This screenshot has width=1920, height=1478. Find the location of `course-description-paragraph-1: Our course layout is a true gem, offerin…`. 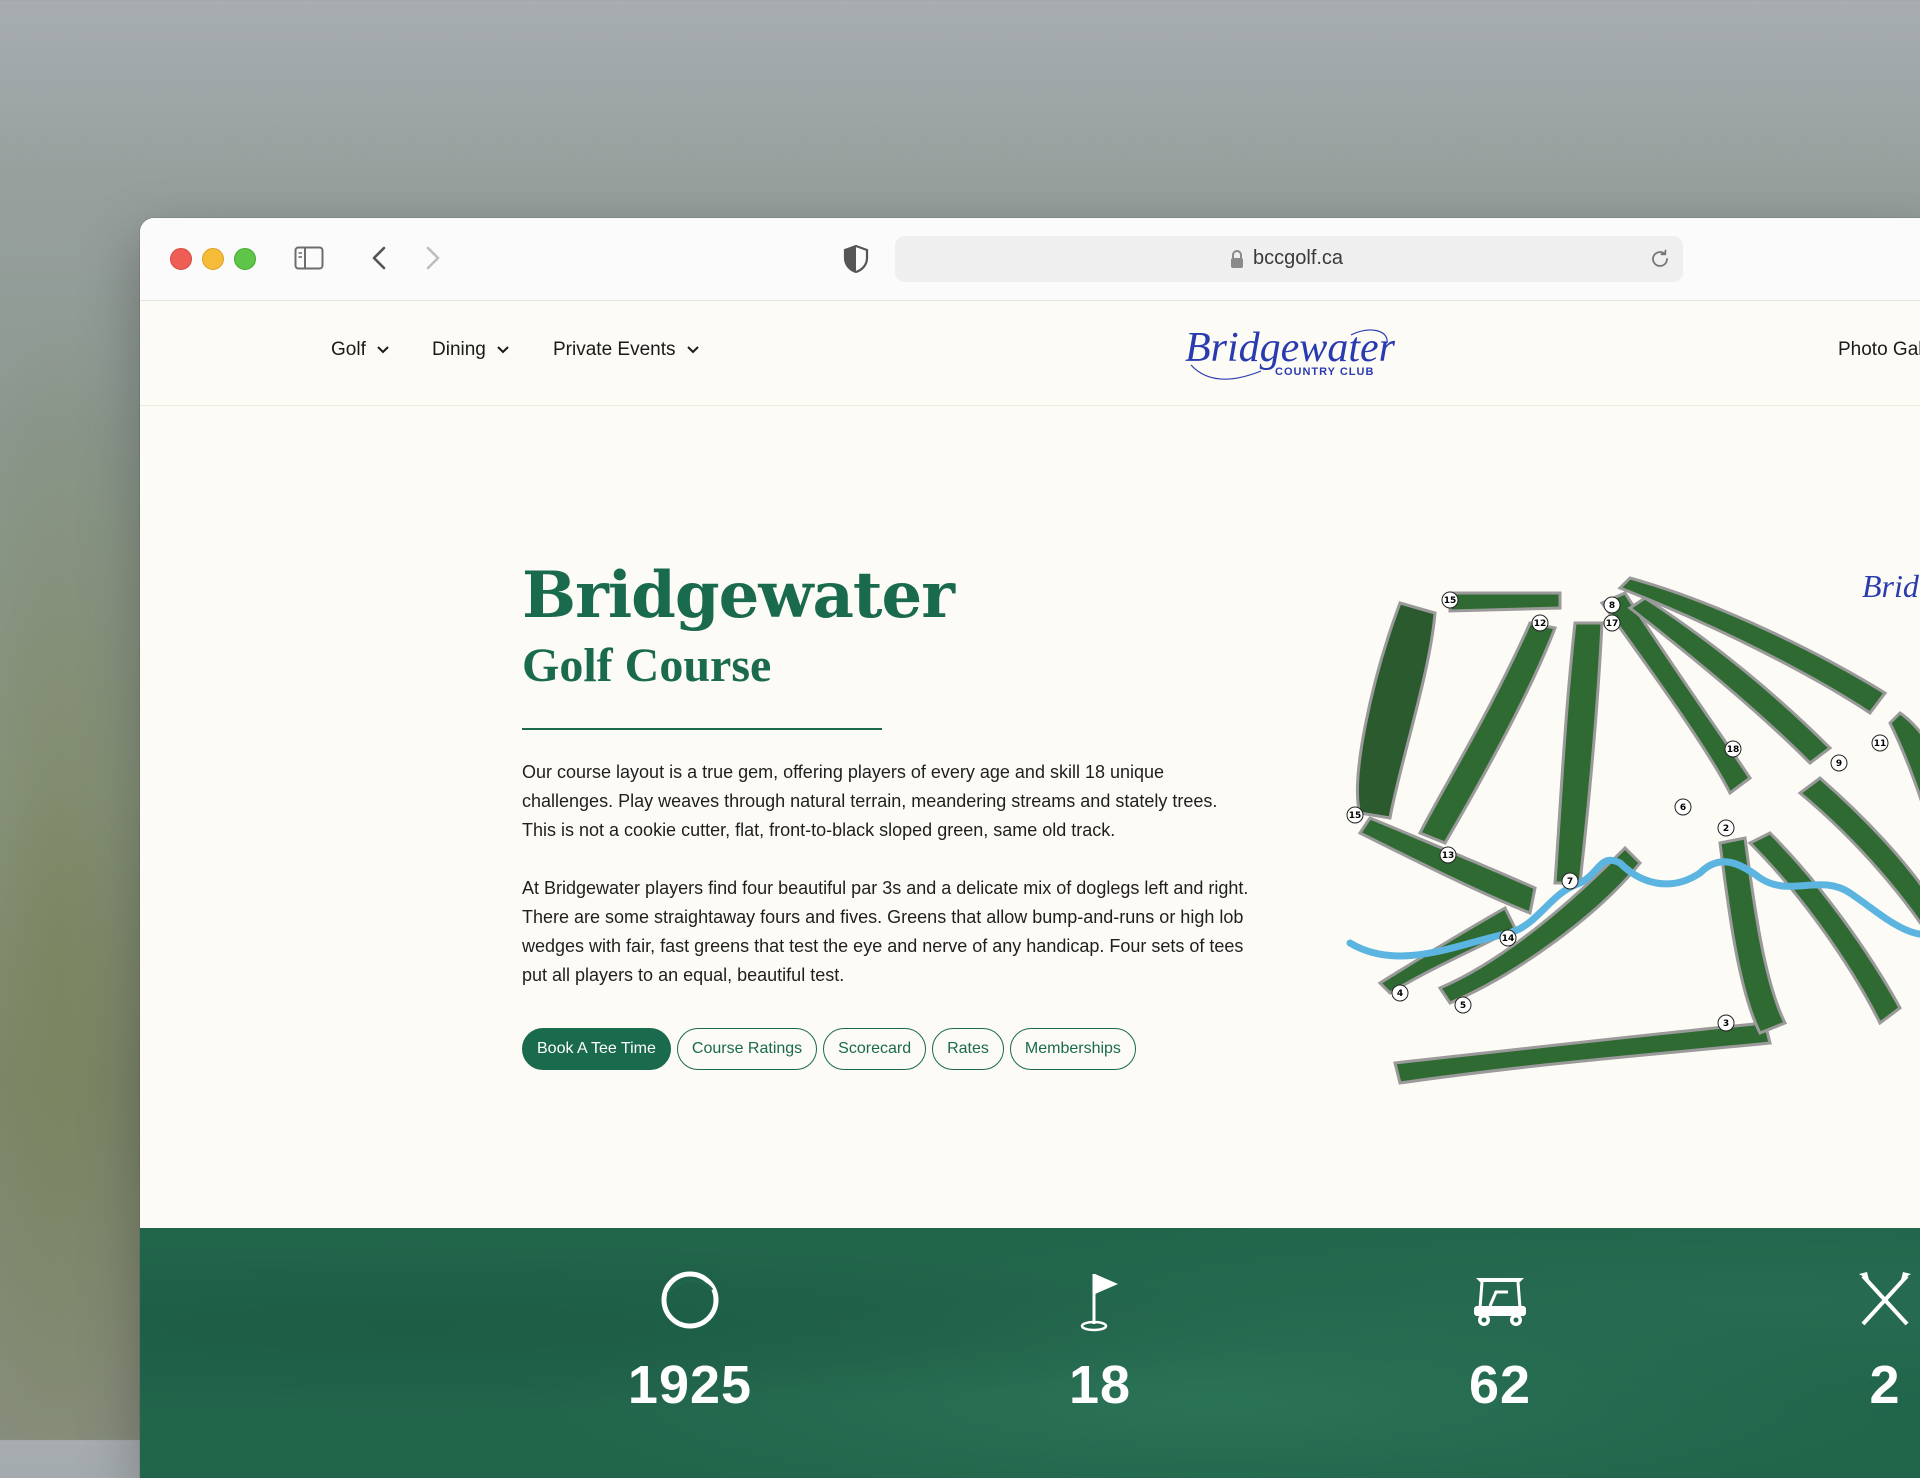

course-description-paragraph-1: Our course layout is a true gem, offerin… is located at coordinates (870, 801).